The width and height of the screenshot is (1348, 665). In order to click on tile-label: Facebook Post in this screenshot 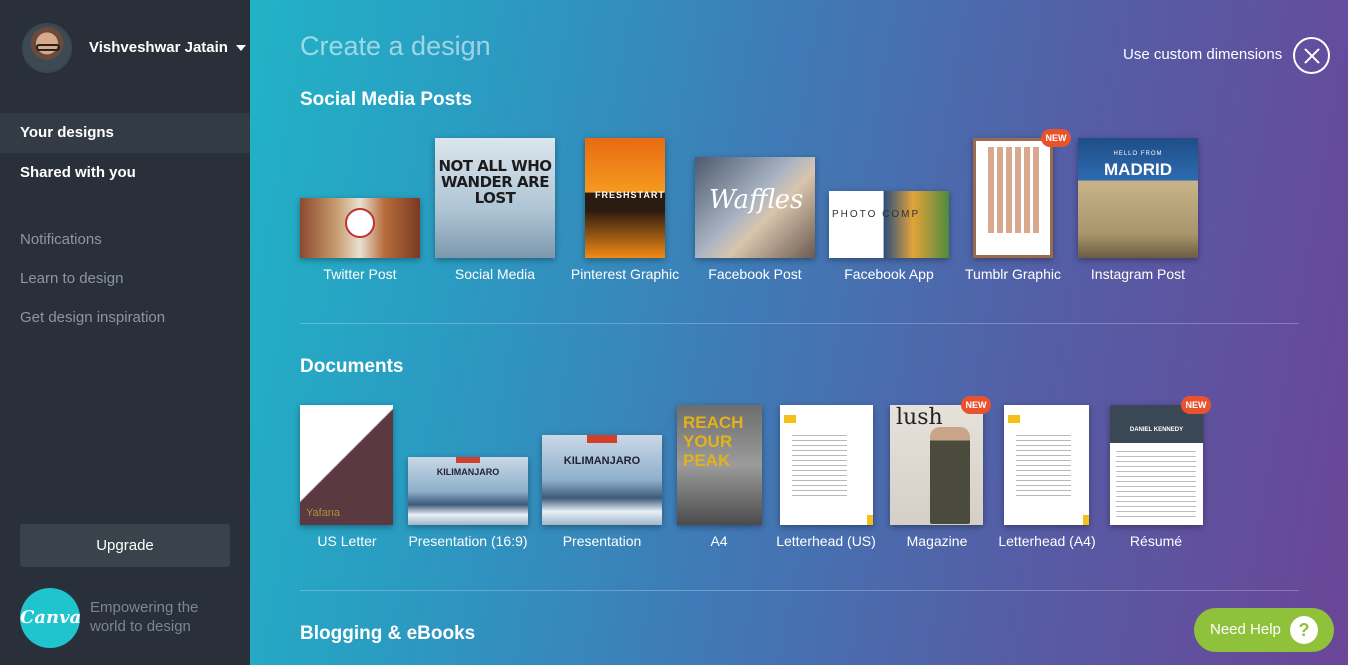, I will do `click(755, 274)`.